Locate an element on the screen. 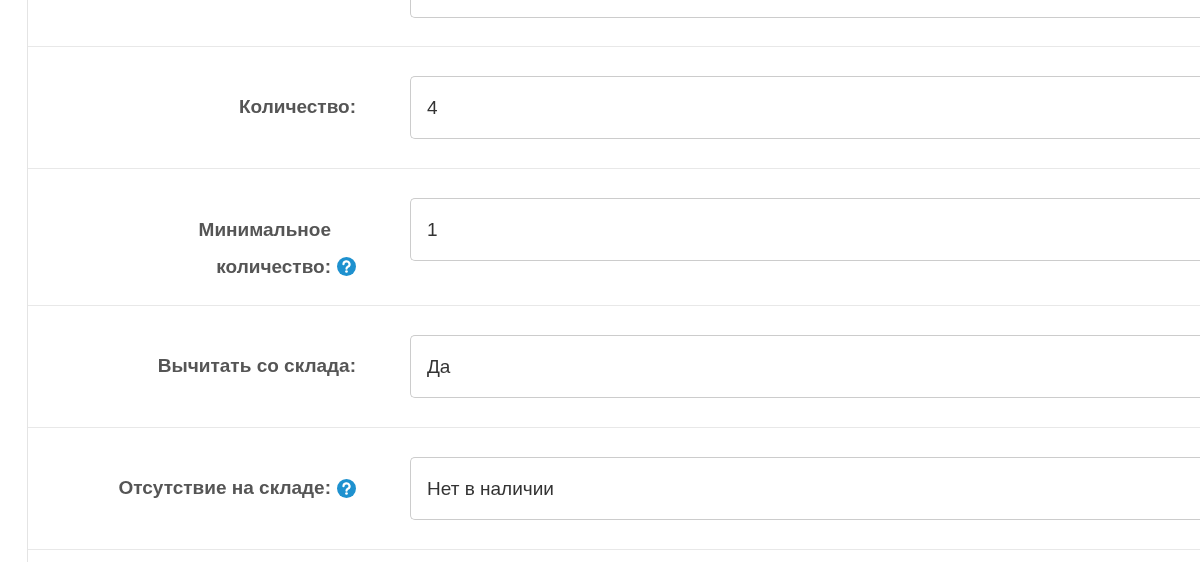  field-label: Отсутствие на складе: is located at coordinates (224, 488).